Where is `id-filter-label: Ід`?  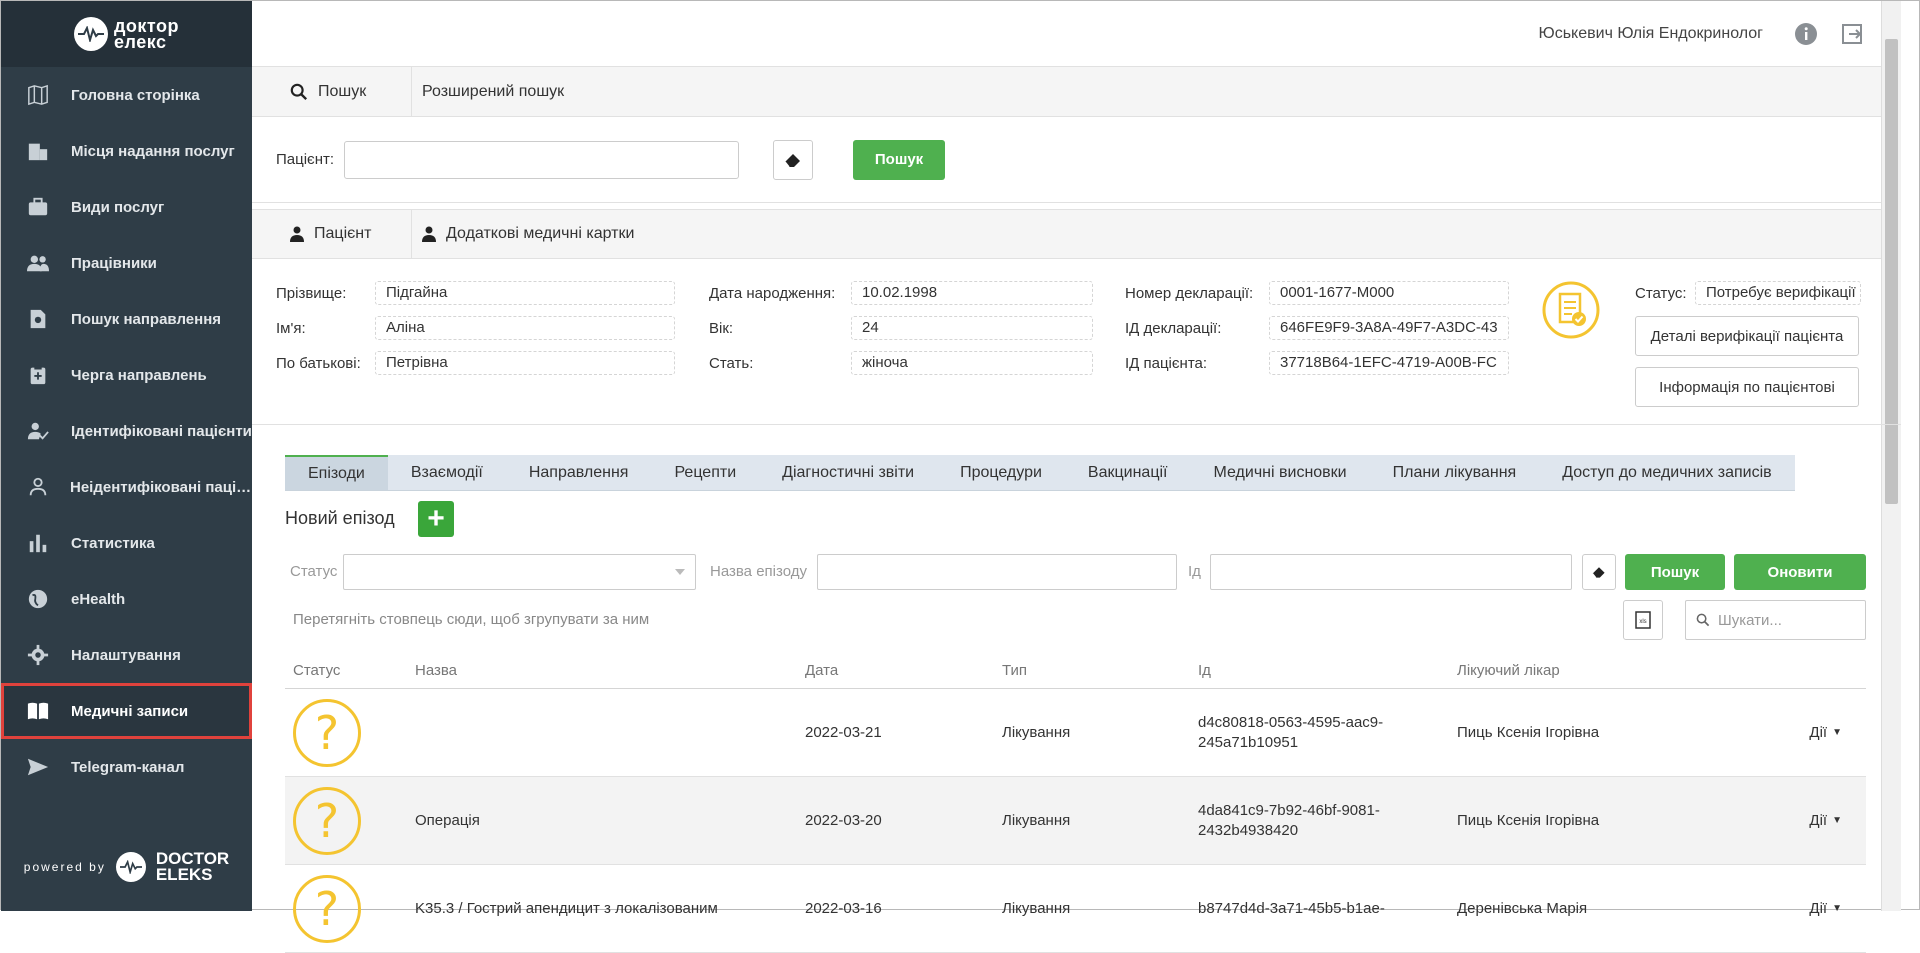 id-filter-label: Ід is located at coordinates (1194, 571).